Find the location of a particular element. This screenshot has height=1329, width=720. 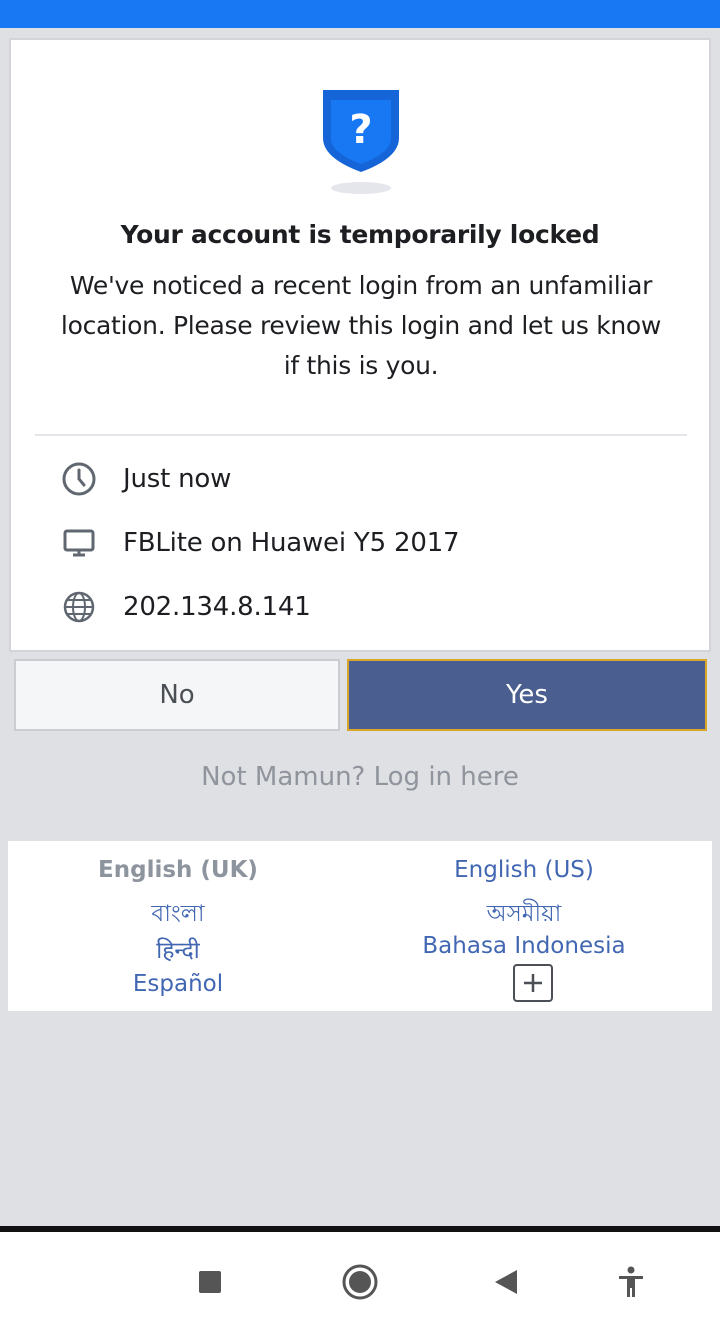

login-ip-row: 202.134.8.141 is located at coordinates (186, 607).